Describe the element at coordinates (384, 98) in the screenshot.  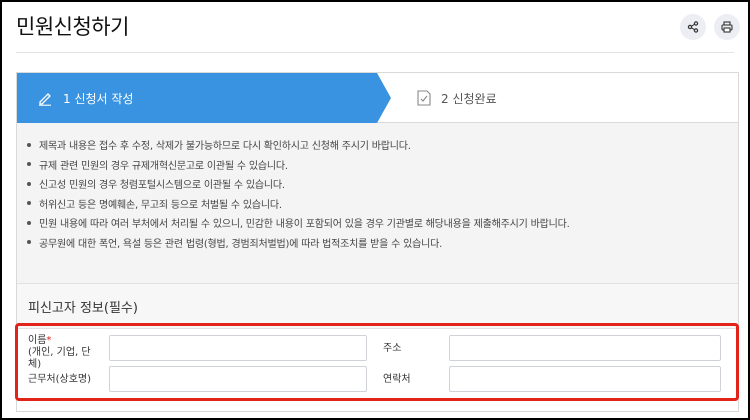
I see `step-1-arrow` at that location.